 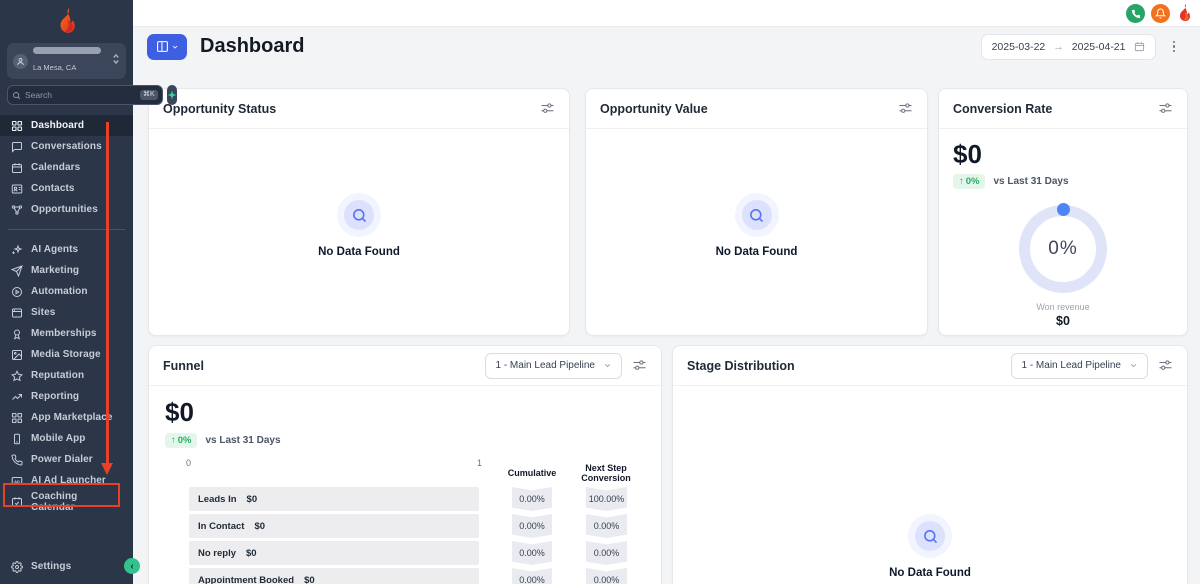 What do you see at coordinates (116, 61) in the screenshot?
I see `chevron-up-down-icon` at bounding box center [116, 61].